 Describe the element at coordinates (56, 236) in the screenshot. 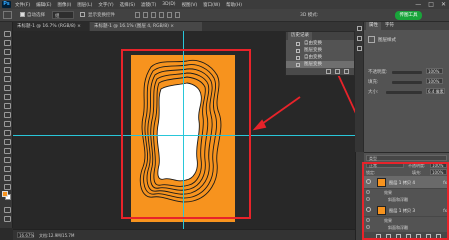

I see `document-info: 文档:12.9M/15.7M` at that location.